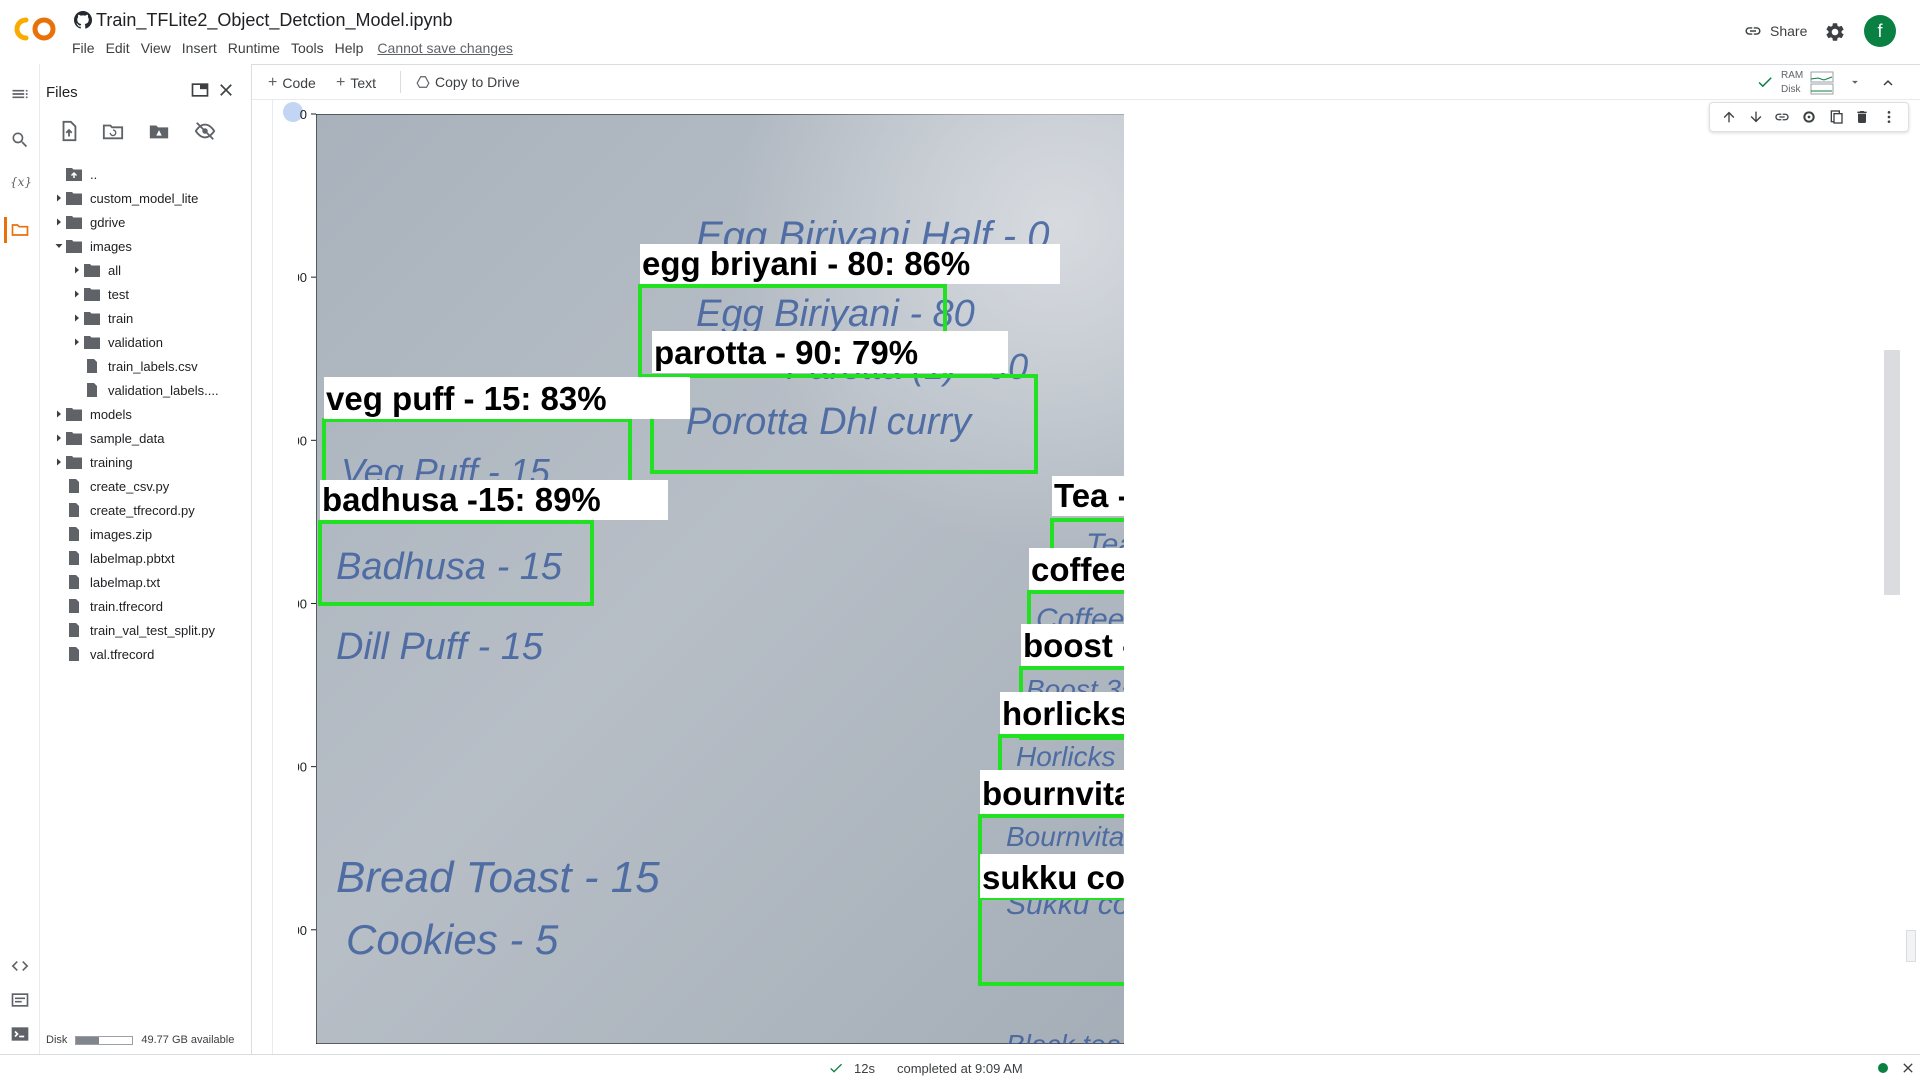 This screenshot has width=1920, height=1080. Describe the element at coordinates (1065, 836) in the screenshot. I see `board-handwriting: Bournvita 35` at that location.